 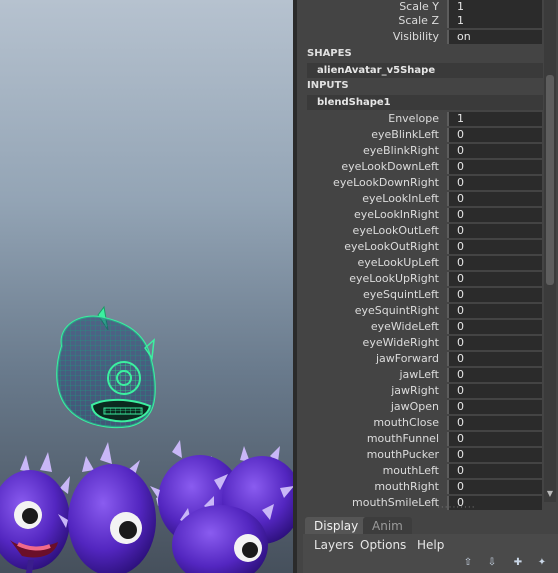 What do you see at coordinates (425, 70) in the screenshot?
I see `shape-node-name: alienAvatar_v5Shape` at bounding box center [425, 70].